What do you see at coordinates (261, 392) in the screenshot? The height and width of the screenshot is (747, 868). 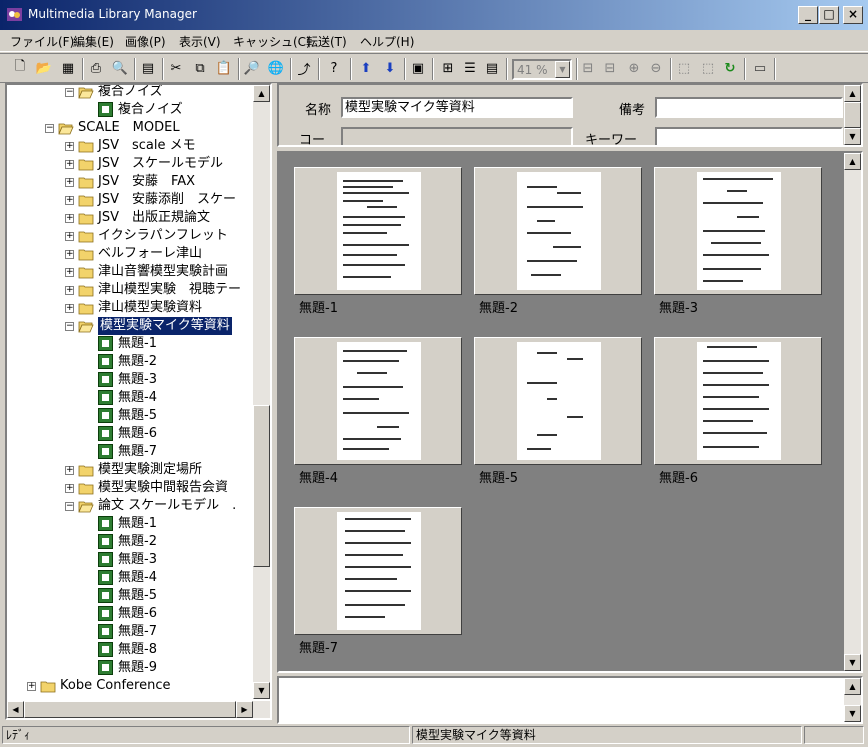 I see `tree-vertical-scrollbar: ▲ ▼` at bounding box center [261, 392].